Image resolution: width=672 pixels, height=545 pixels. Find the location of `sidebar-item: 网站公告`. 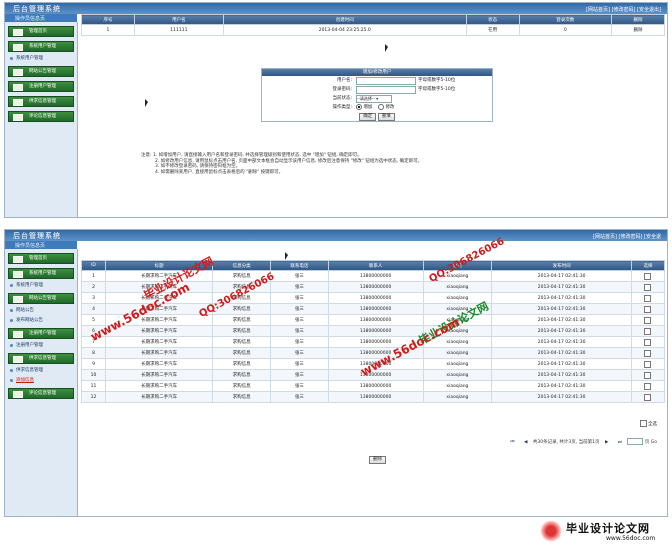

sidebar-item: 网站公告 is located at coordinates (41, 310).